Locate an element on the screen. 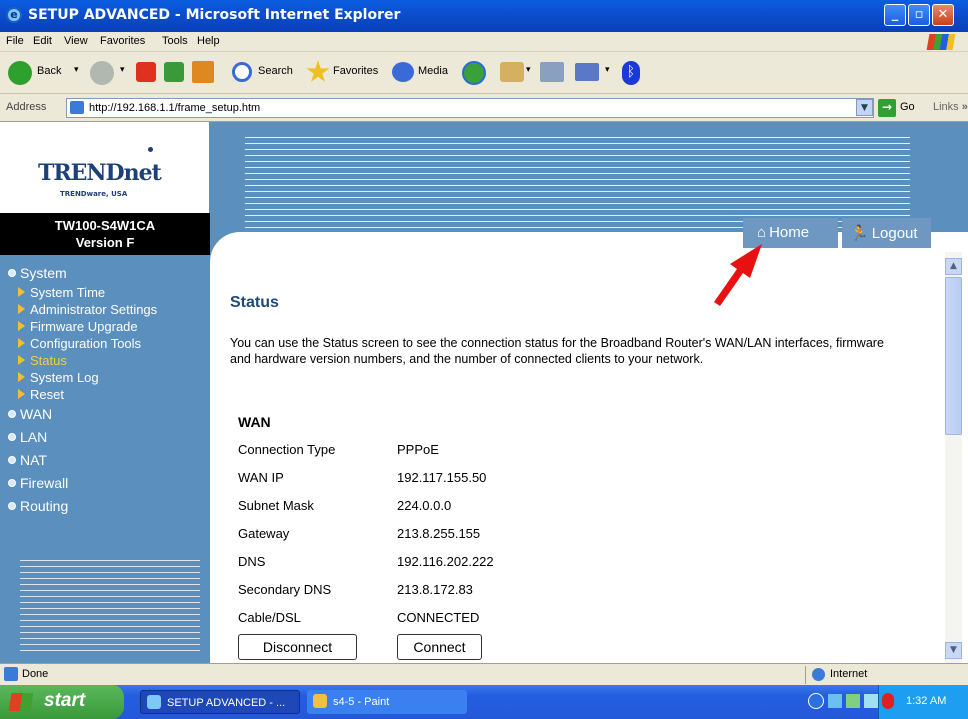  nav-system-log: System Log is located at coordinates (58, 377).